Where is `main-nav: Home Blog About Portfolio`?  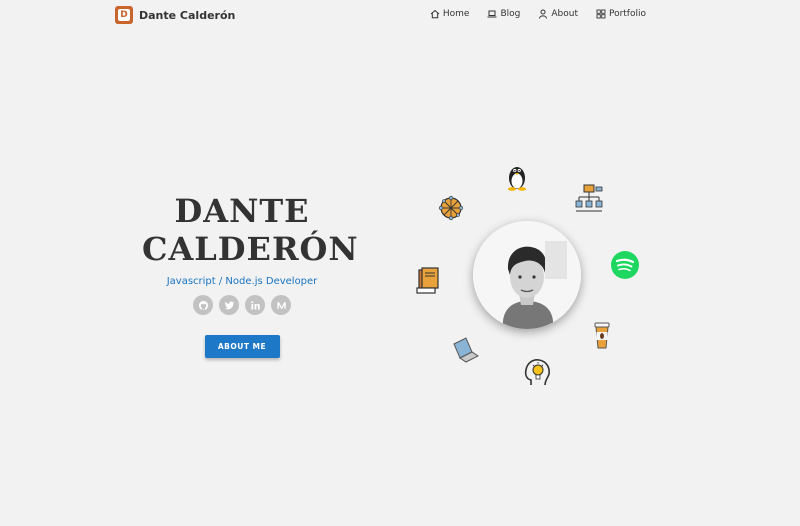
main-nav: Home Blog About Portfolio is located at coordinates (538, 14).